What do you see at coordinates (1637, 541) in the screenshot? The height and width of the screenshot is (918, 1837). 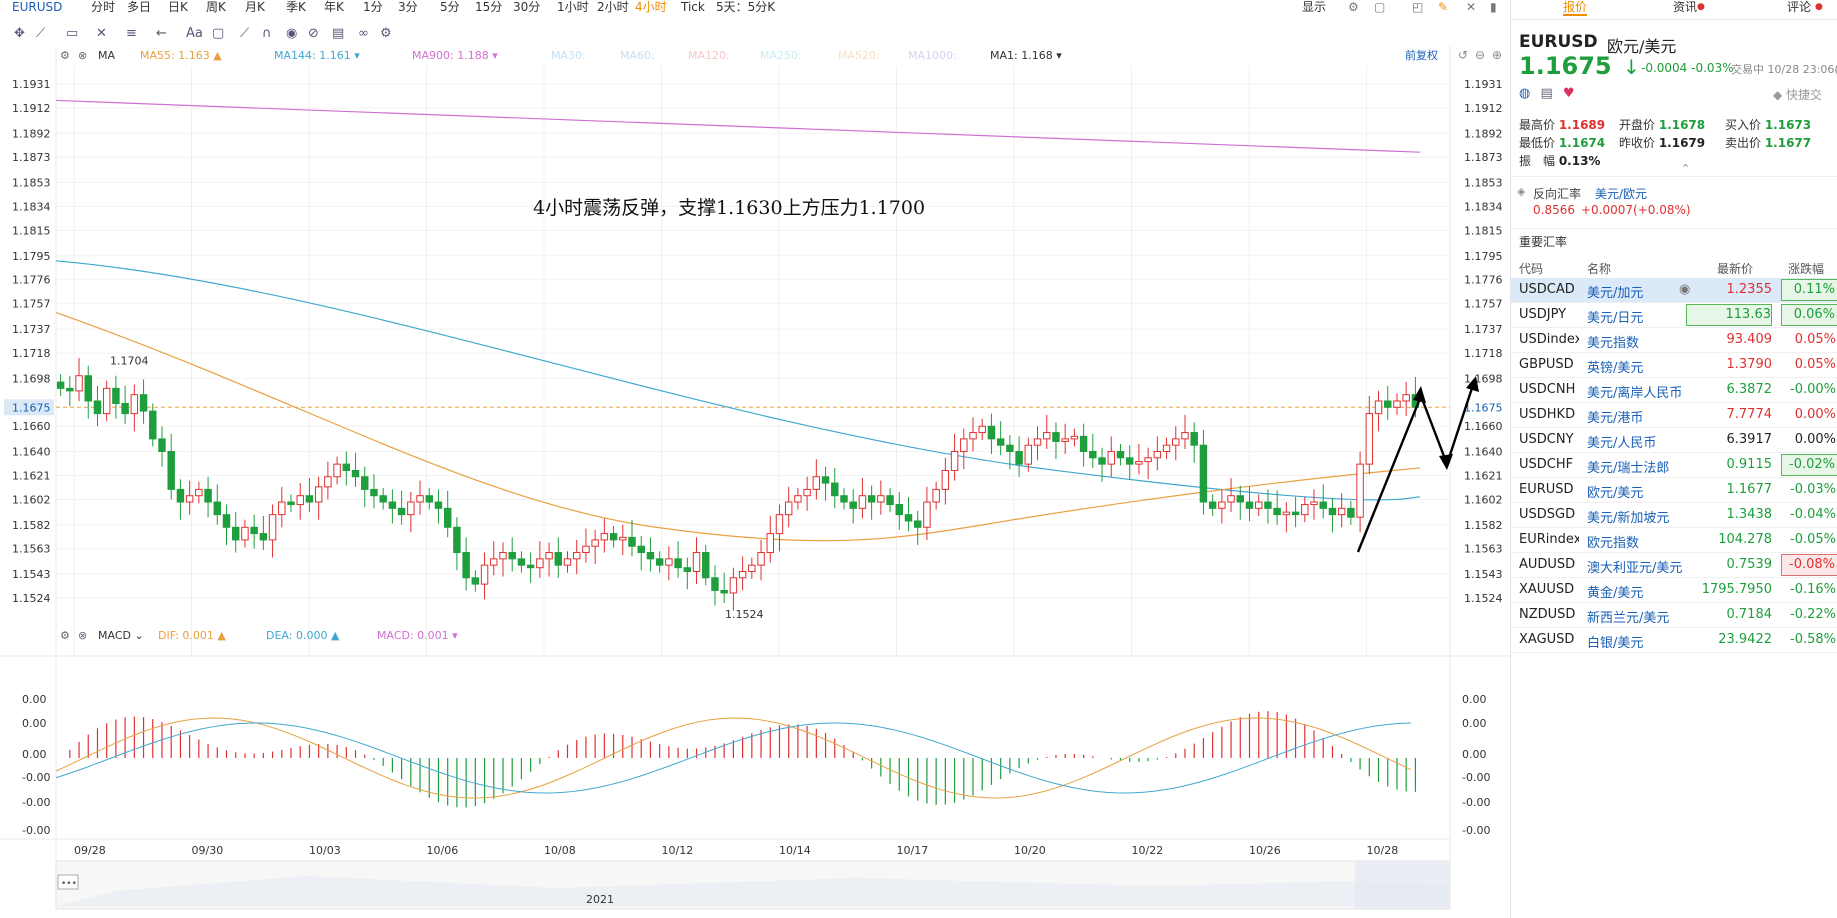 I see `rate-name: 欧元指数` at bounding box center [1637, 541].